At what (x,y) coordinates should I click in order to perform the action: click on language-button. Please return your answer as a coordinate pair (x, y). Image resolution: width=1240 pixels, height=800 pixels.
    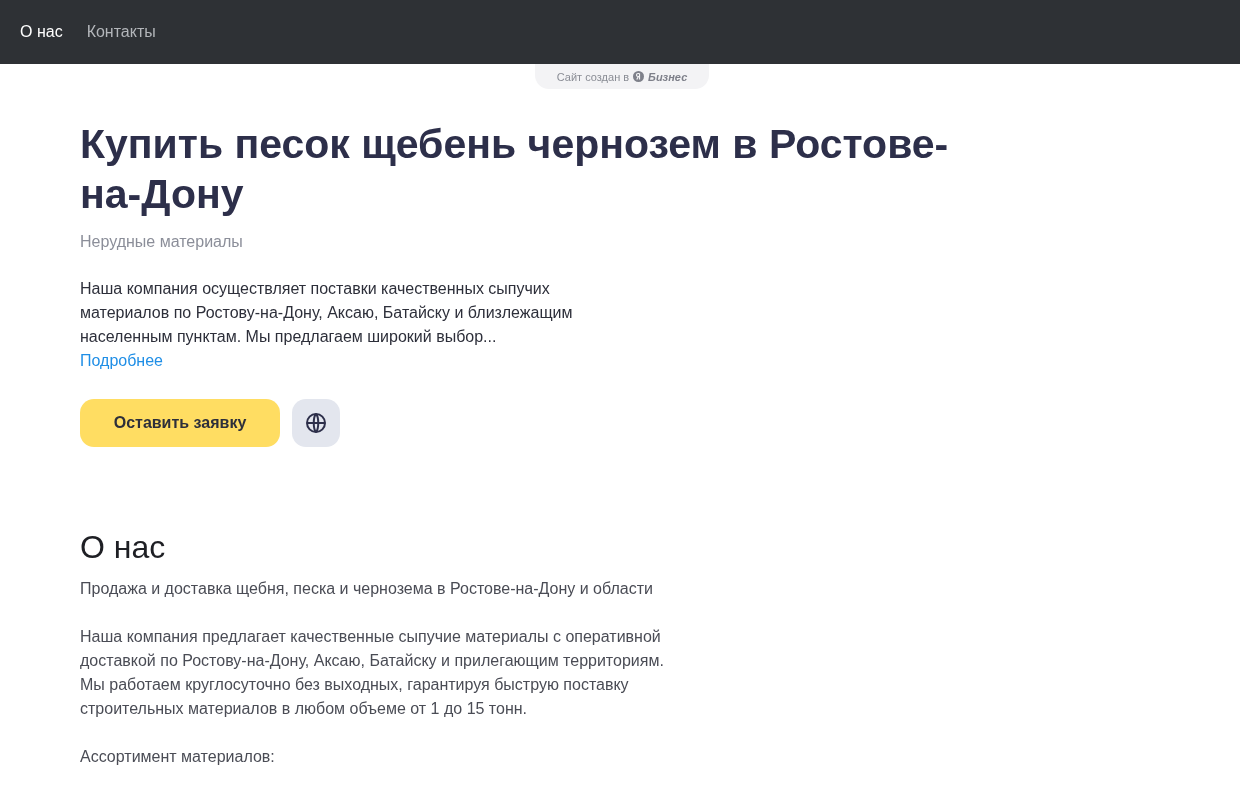
    Looking at the image, I should click on (316, 423).